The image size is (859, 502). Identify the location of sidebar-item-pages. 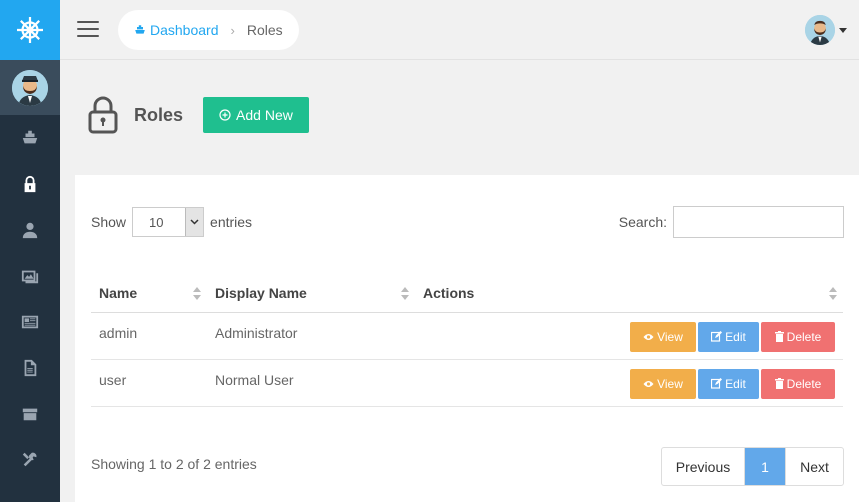
(30, 368).